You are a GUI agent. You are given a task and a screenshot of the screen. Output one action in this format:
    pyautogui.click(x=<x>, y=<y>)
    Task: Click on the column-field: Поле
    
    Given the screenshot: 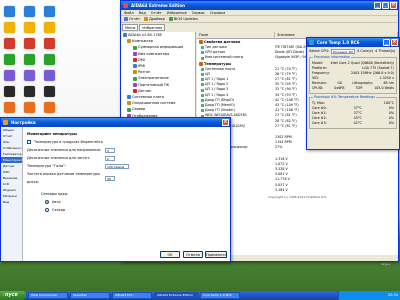 What is the action you would take?
    pyautogui.click(x=236, y=35)
    